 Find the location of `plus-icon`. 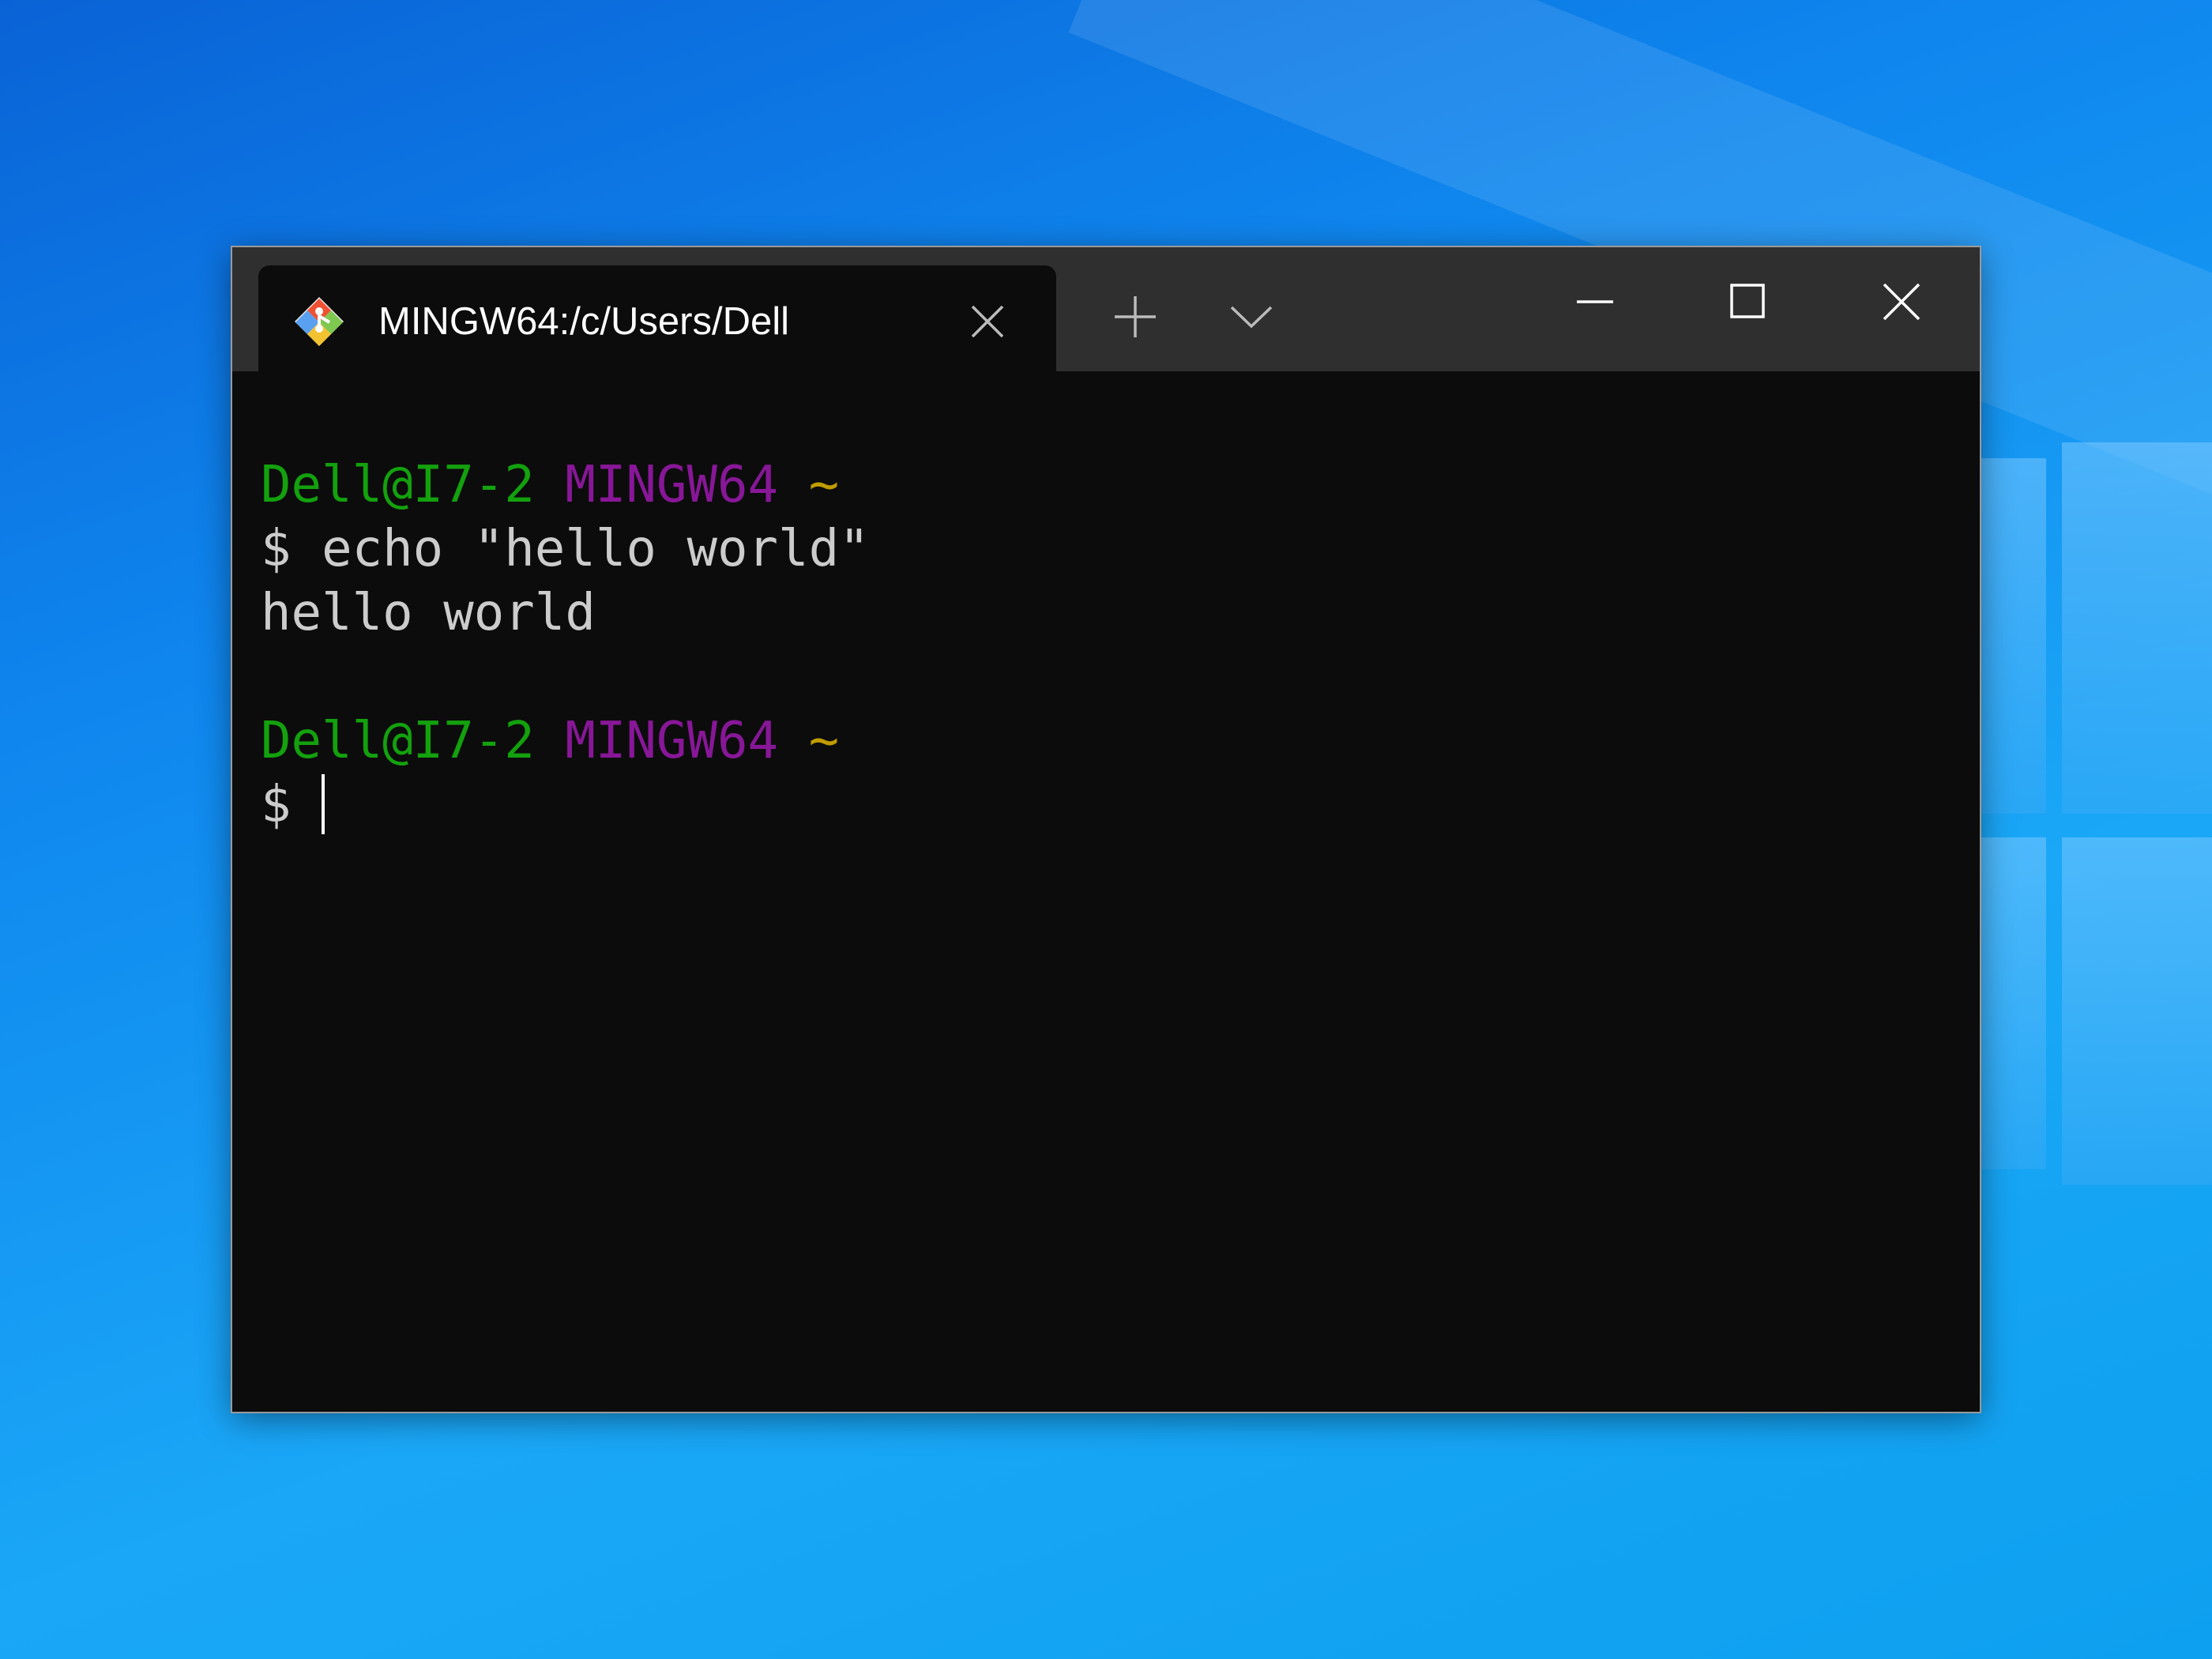

plus-icon is located at coordinates (1135, 317).